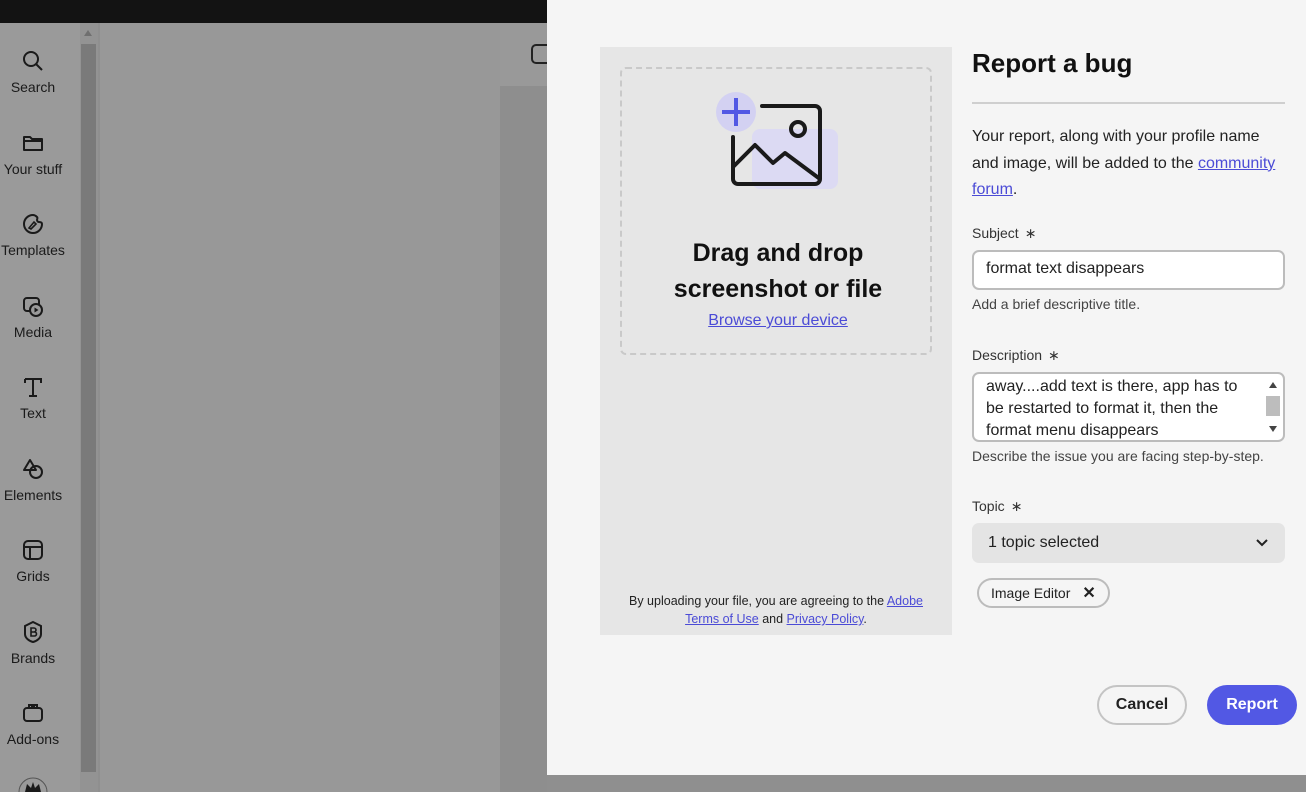  Describe the element at coordinates (33, 645) in the screenshot. I see `sidebar-item-brands: Brands` at that location.